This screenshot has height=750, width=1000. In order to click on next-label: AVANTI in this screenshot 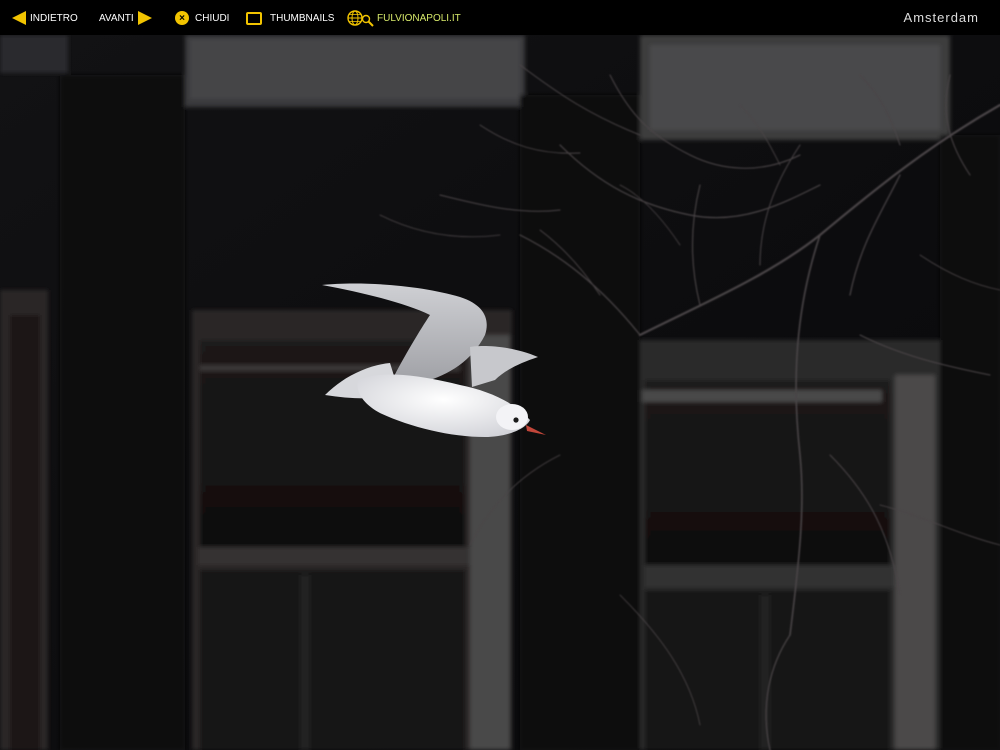, I will do `click(116, 18)`.